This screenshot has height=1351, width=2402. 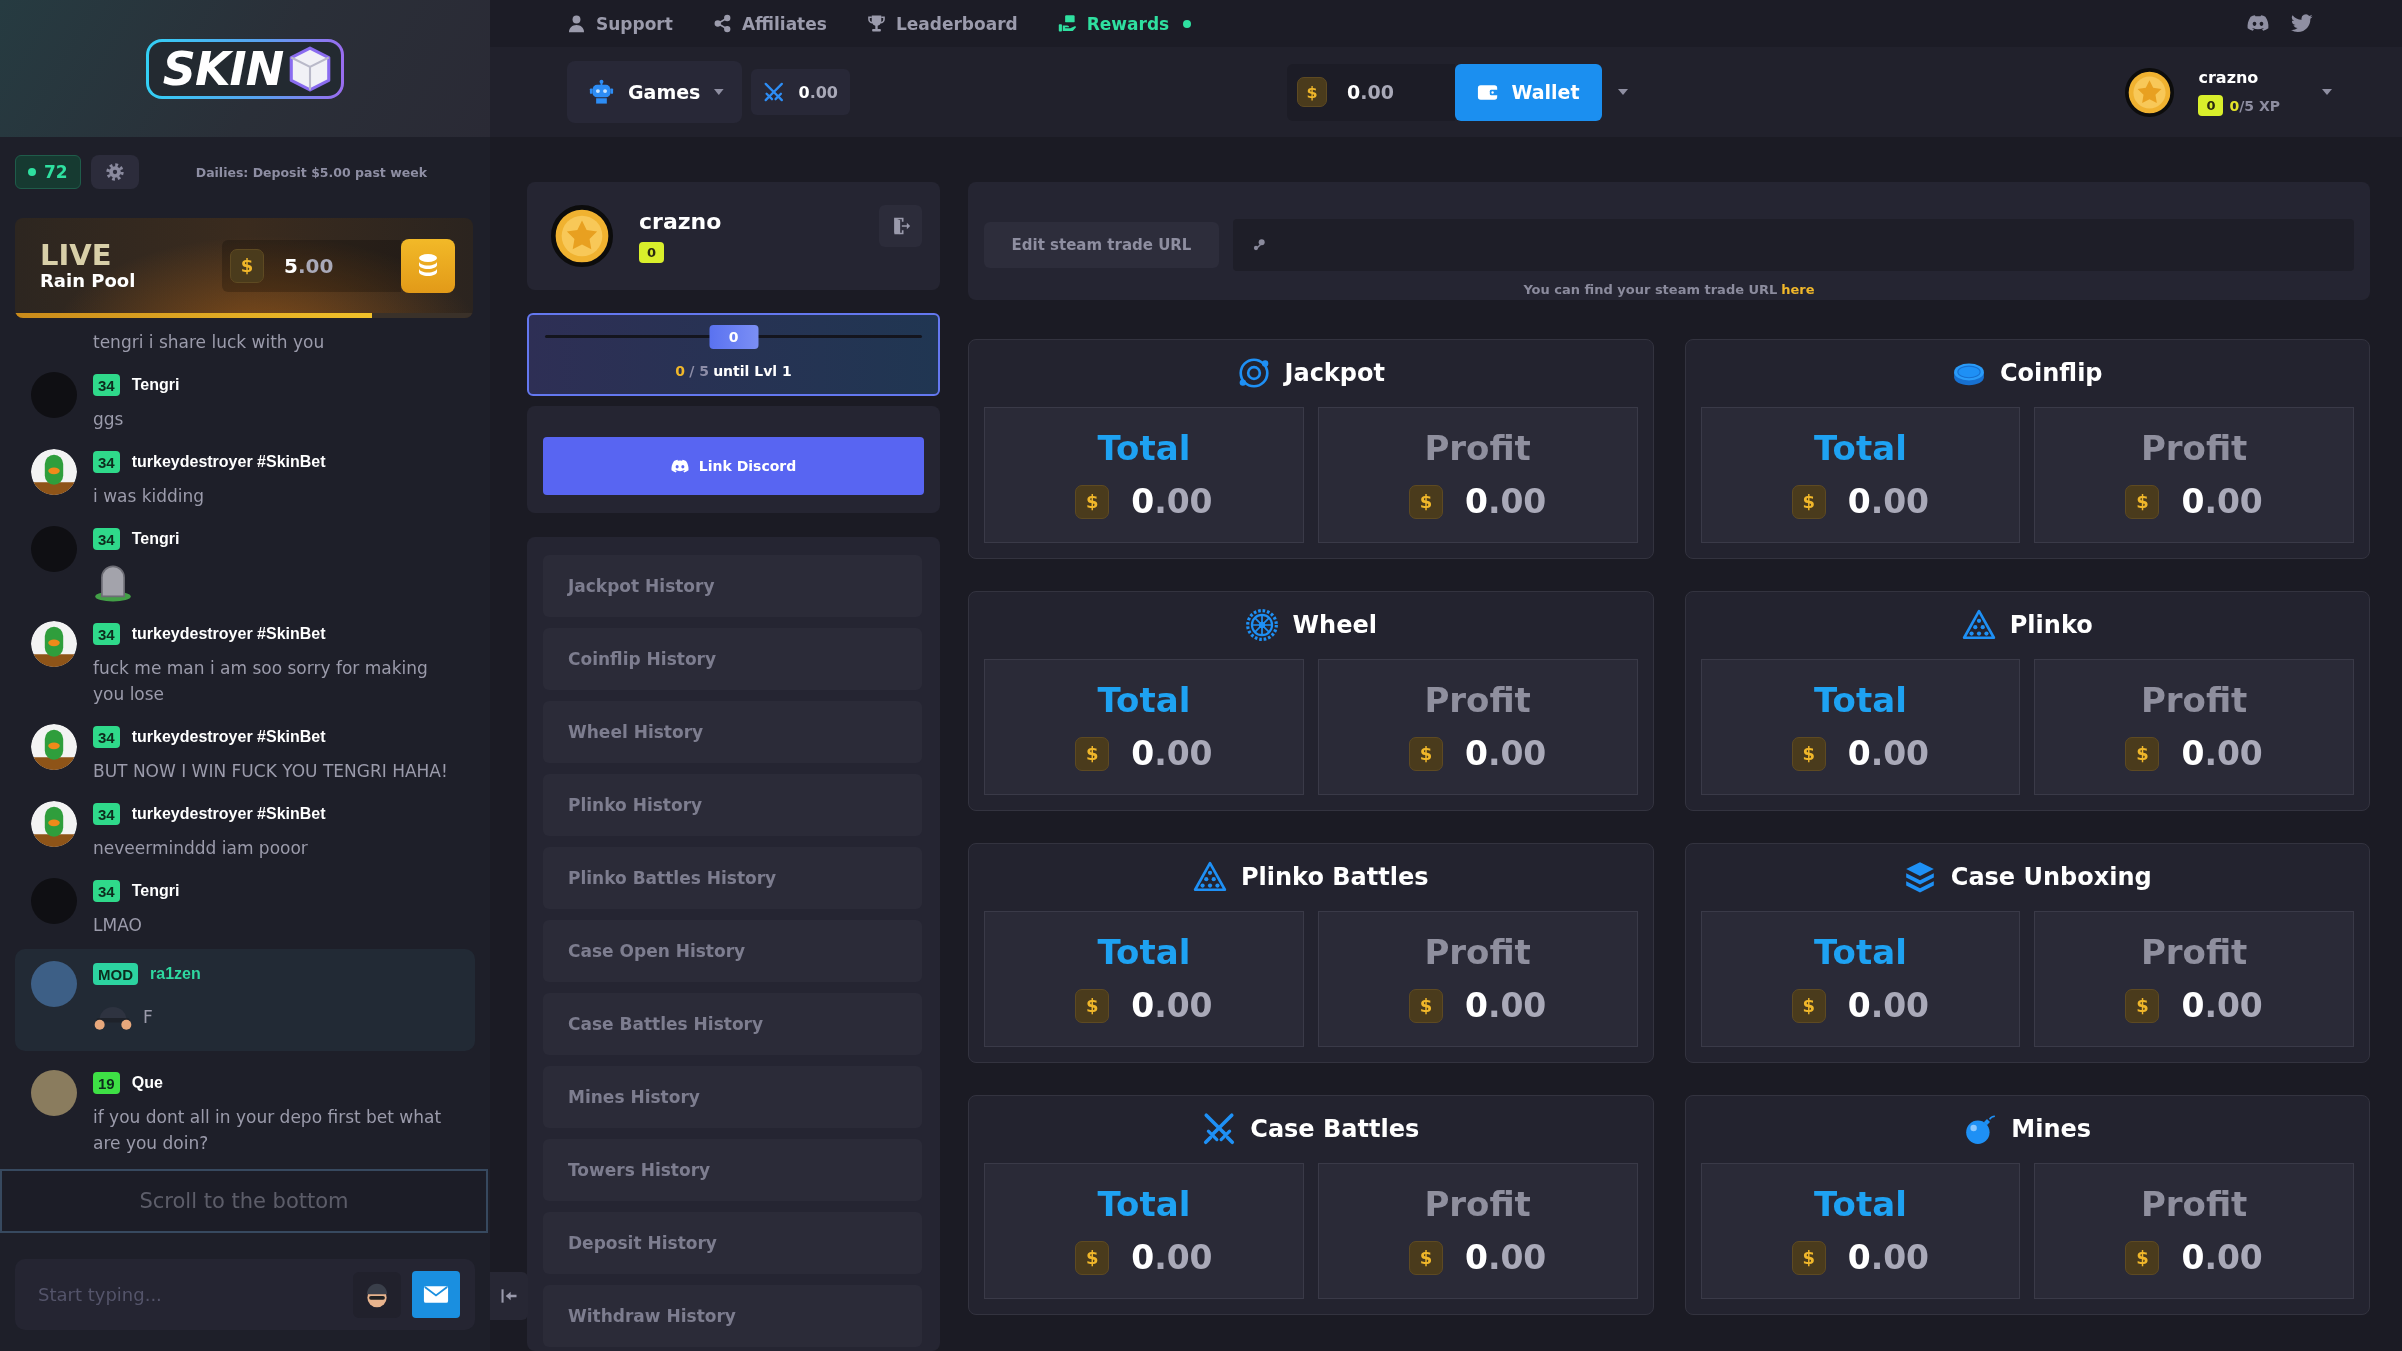 What do you see at coordinates (1370, 92) in the screenshot?
I see `balance-value: 0.00` at bounding box center [1370, 92].